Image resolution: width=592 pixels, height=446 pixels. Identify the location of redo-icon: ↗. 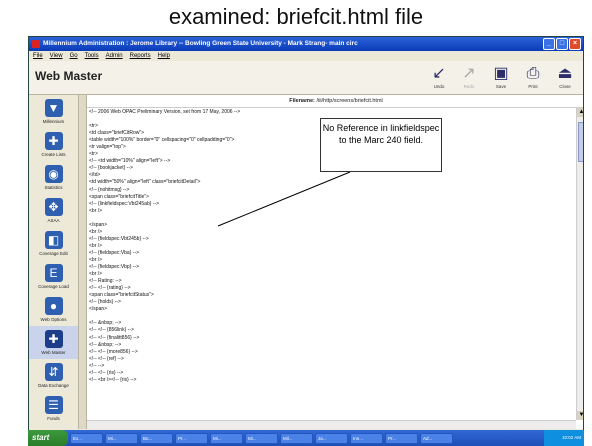
(469, 73).